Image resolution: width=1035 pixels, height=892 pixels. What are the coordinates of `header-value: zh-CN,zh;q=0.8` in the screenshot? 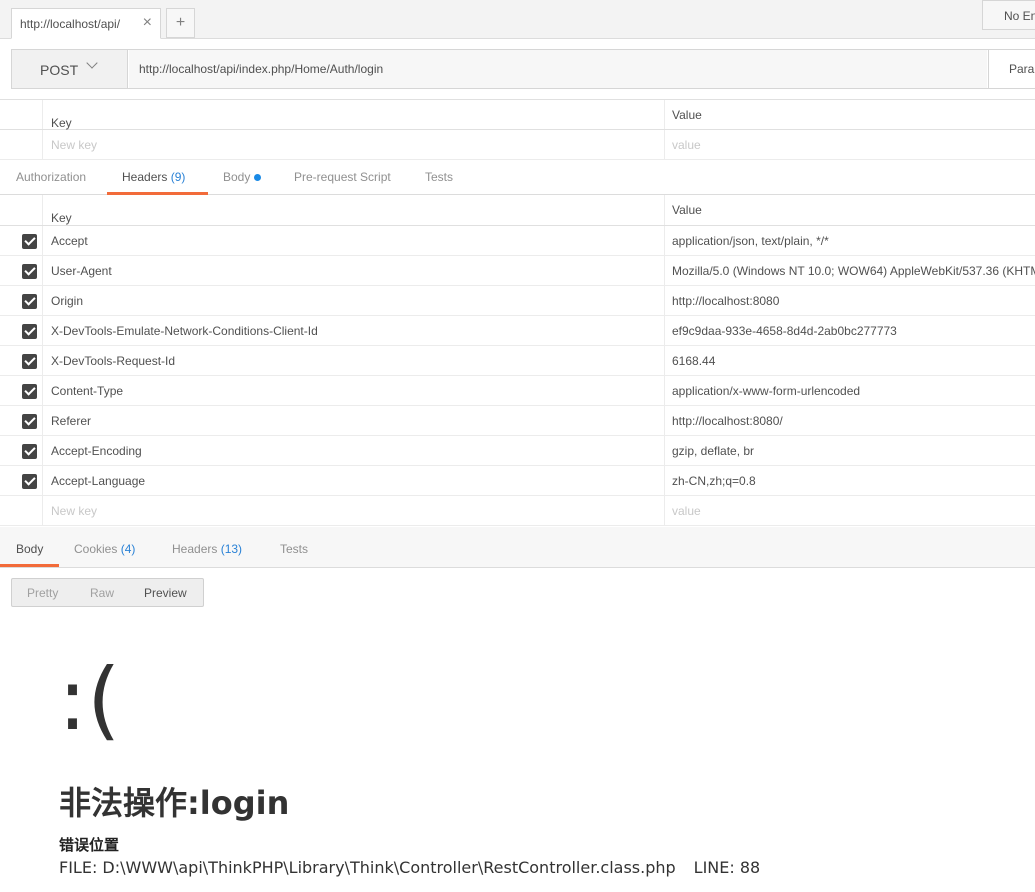 It's located at (849, 480).